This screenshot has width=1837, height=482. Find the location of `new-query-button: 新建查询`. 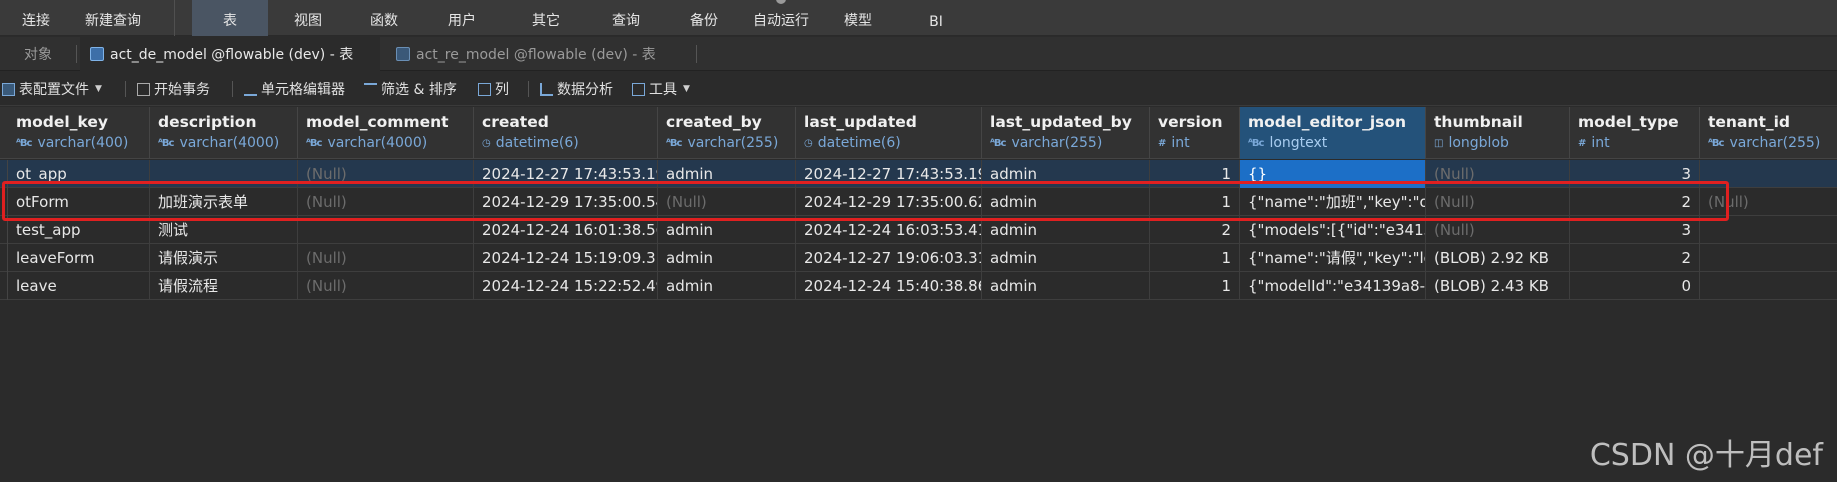

new-query-button: 新建查询 is located at coordinates (113, 18).